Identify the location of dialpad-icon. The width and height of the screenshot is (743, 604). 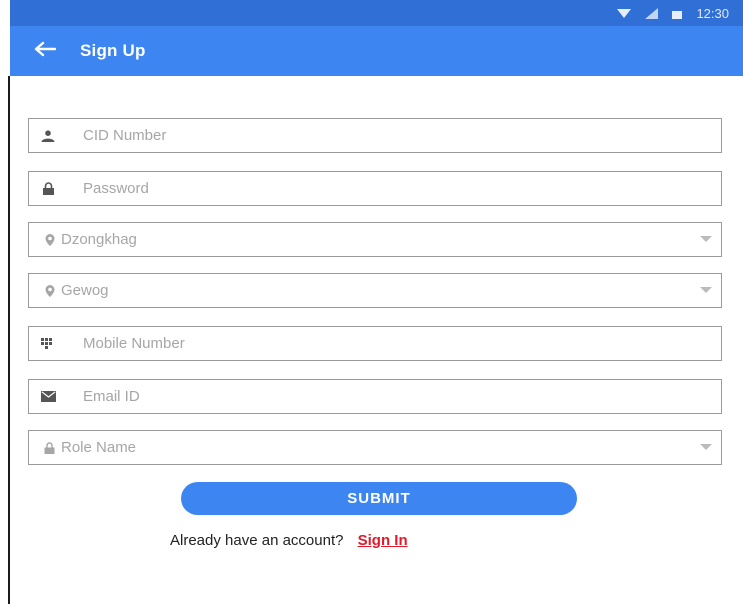
(48, 343).